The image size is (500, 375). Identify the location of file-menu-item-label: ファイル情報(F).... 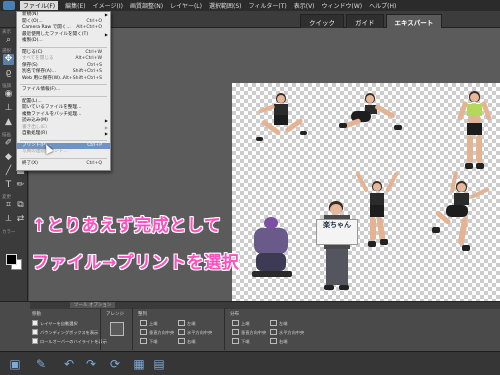
(41, 89).